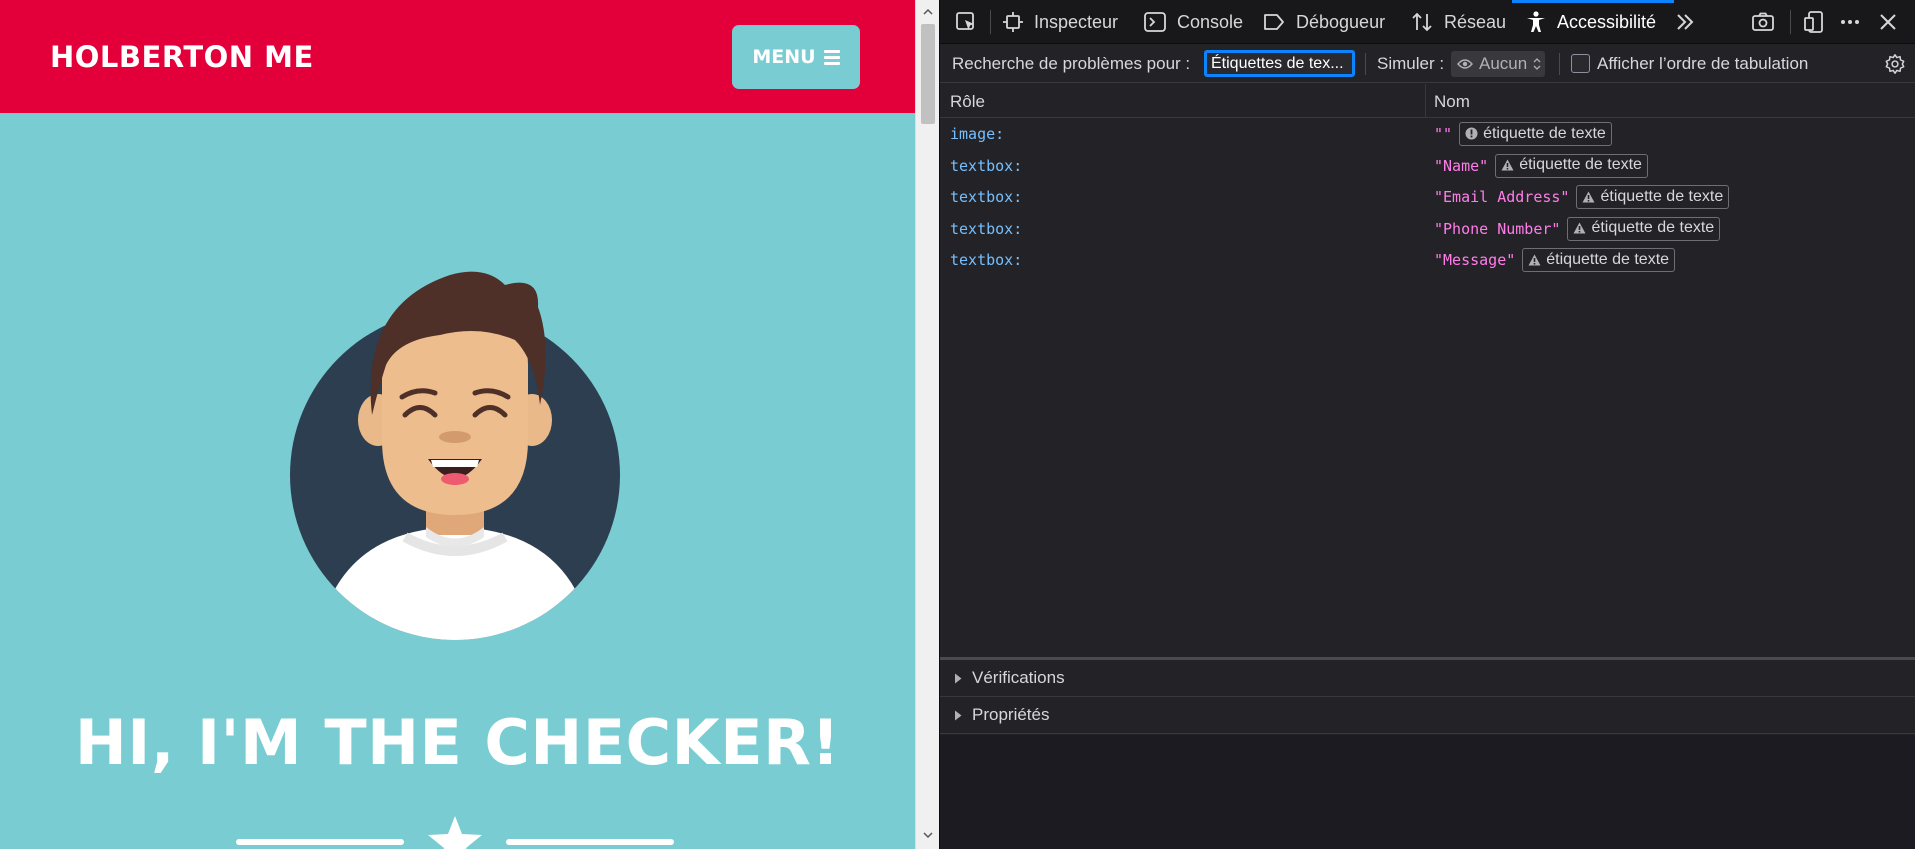  Describe the element at coordinates (1274, 22) in the screenshot. I see `debugger-icon` at that location.